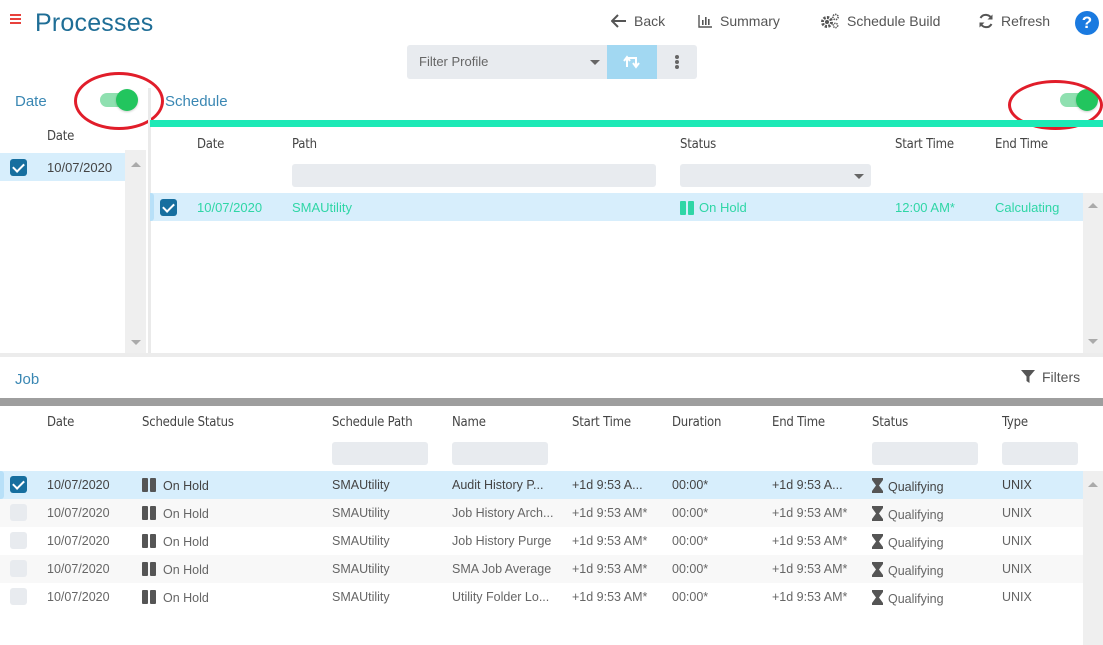  What do you see at coordinates (925, 453) in the screenshot?
I see `status-filter-input` at bounding box center [925, 453].